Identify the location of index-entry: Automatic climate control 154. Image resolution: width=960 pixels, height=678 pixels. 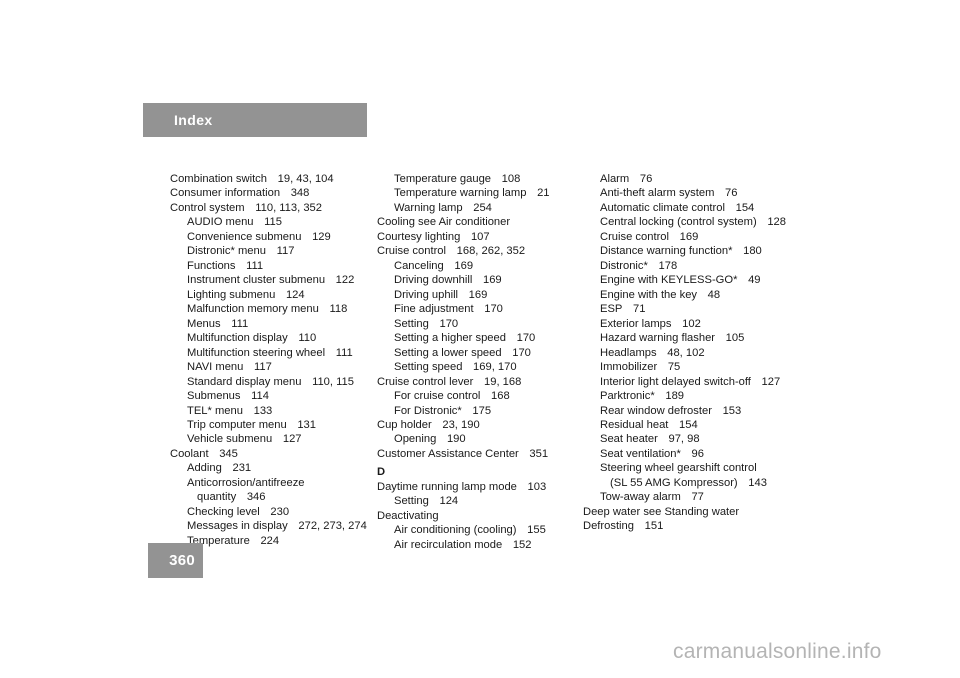
(690, 208).